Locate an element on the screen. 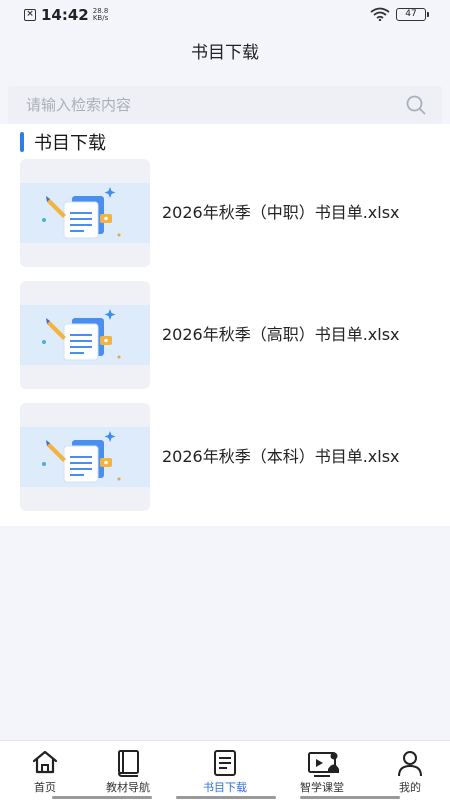 This screenshot has height=800, width=450. network-speed-unit: KB/s is located at coordinates (100, 18).